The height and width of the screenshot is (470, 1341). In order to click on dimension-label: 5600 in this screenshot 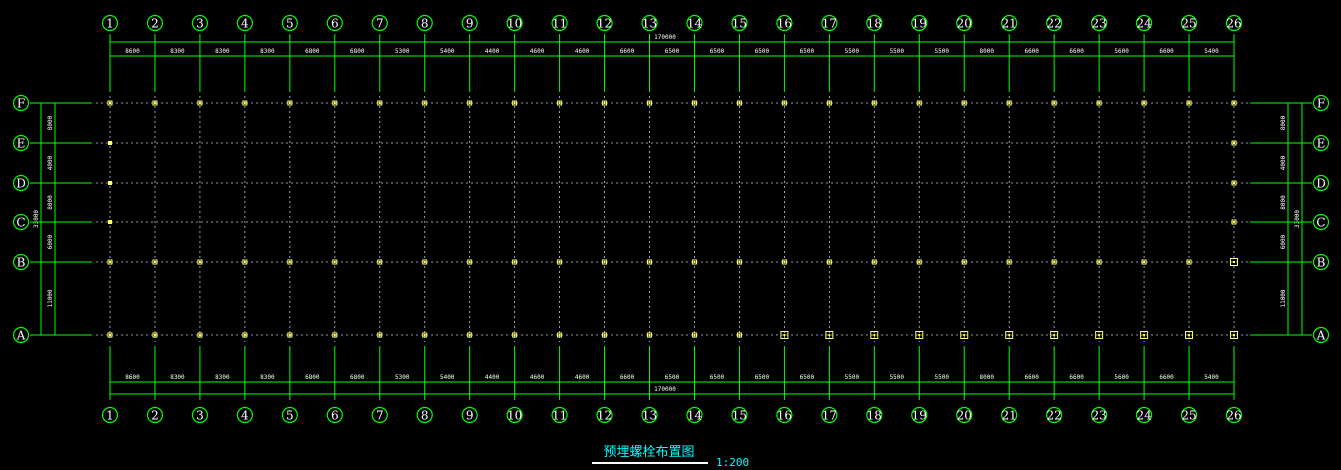, I will do `click(1121, 51)`.